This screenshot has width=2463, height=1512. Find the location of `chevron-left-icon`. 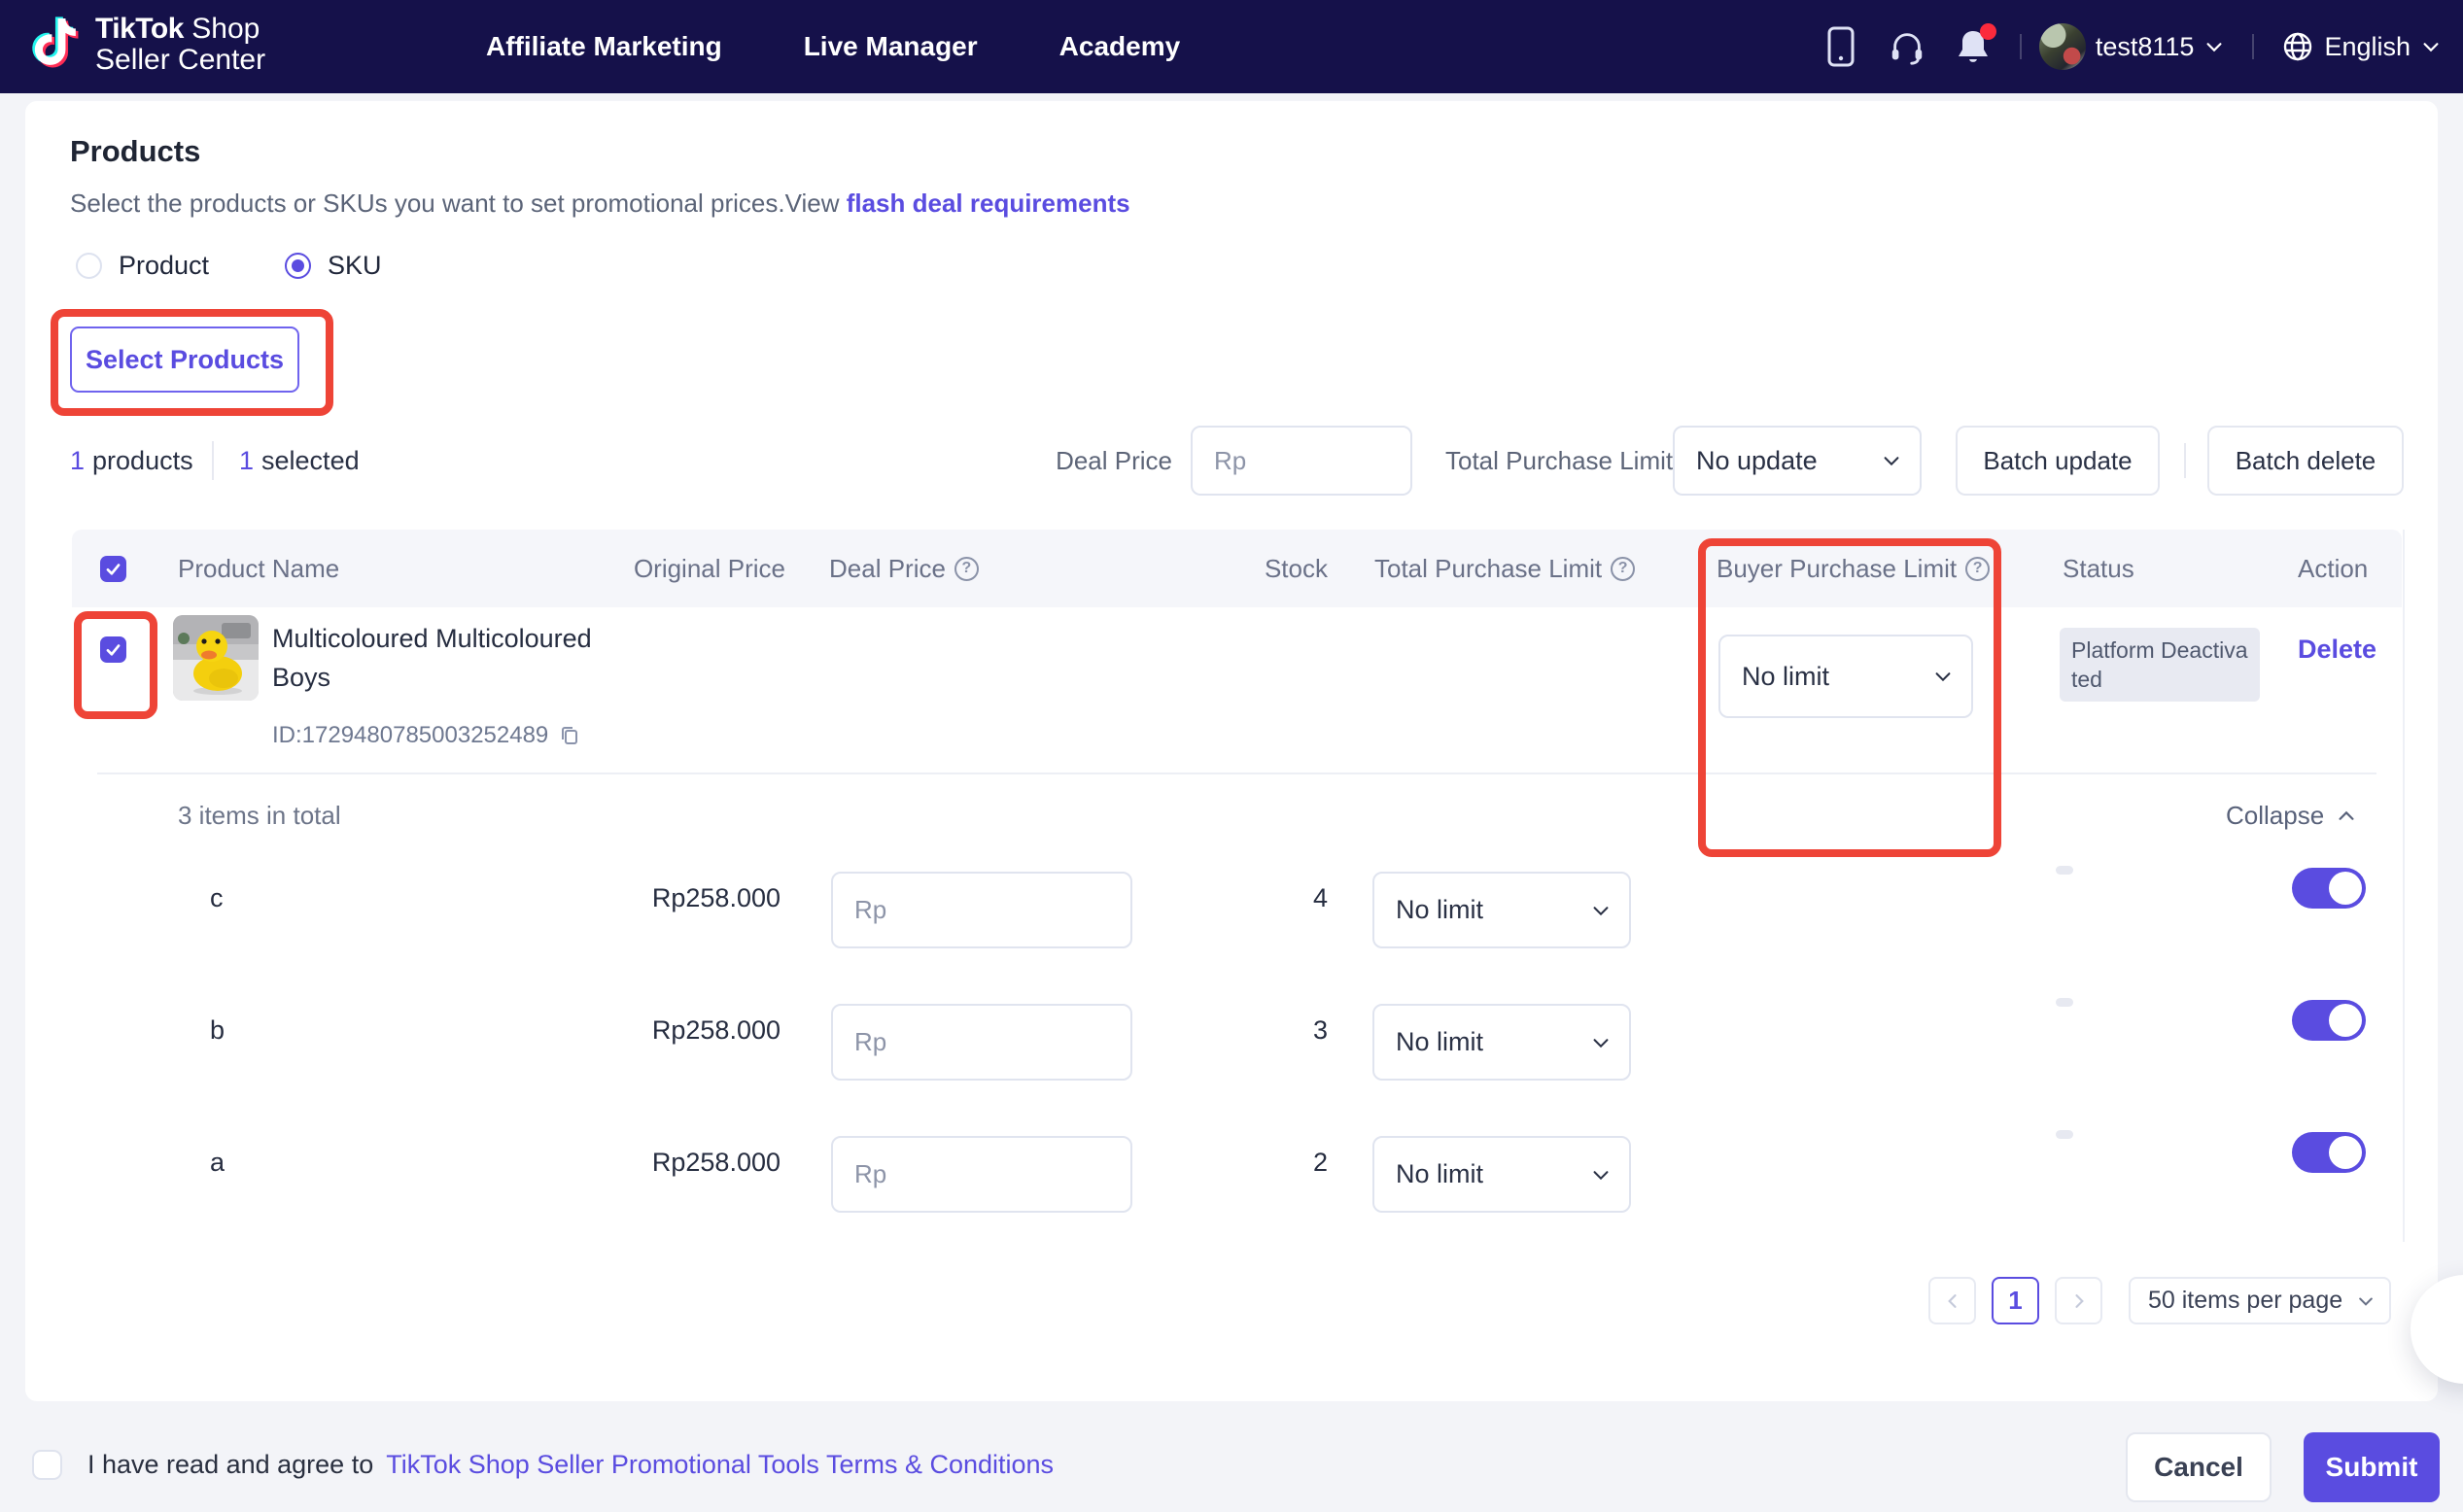

chevron-left-icon is located at coordinates (1952, 1300).